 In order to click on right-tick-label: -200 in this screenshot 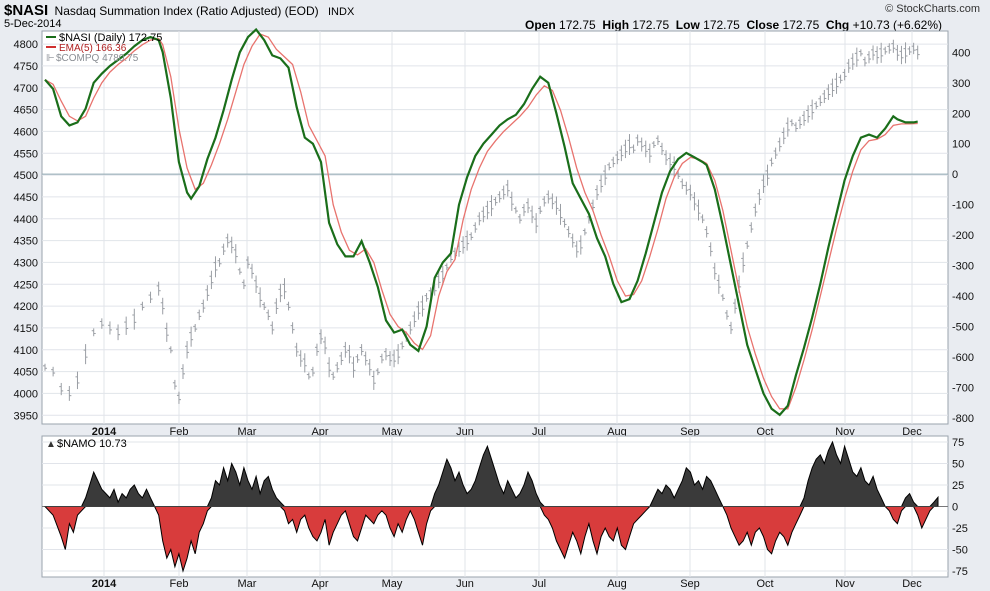, I will do `click(963, 236)`.